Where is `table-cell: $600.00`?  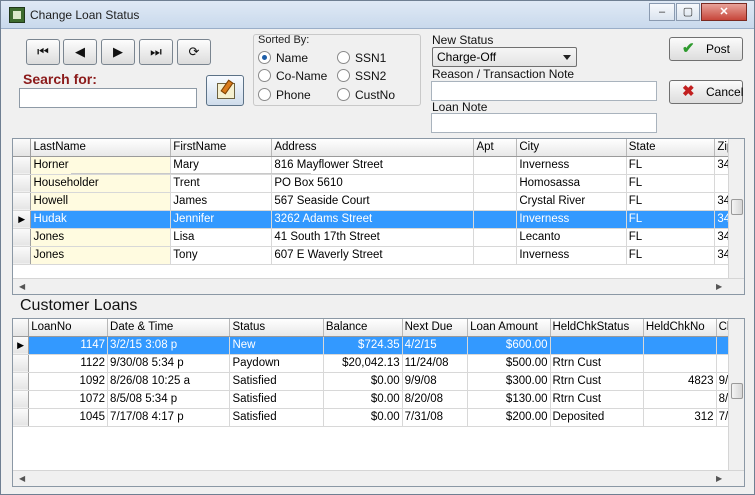 table-cell: $600.00 is located at coordinates (509, 345).